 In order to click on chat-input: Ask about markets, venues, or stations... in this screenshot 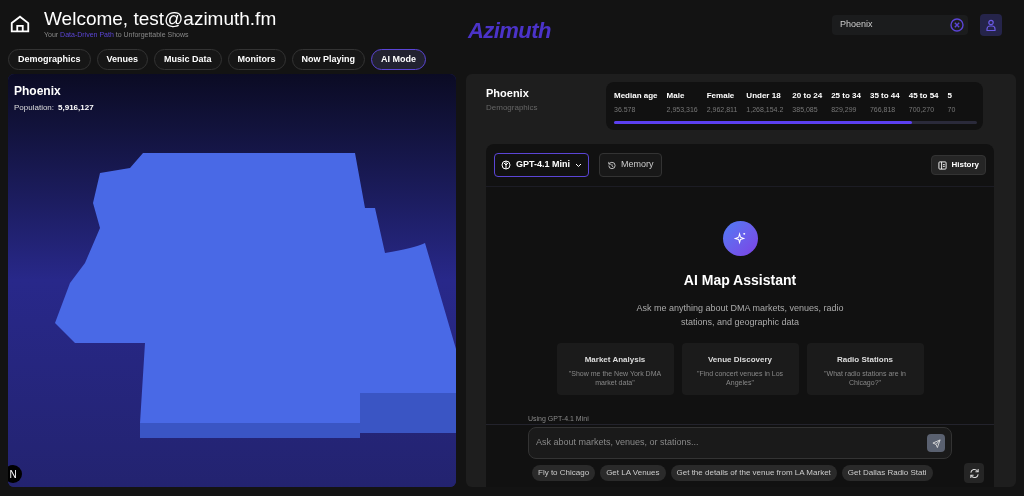, I will do `click(731, 443)`.